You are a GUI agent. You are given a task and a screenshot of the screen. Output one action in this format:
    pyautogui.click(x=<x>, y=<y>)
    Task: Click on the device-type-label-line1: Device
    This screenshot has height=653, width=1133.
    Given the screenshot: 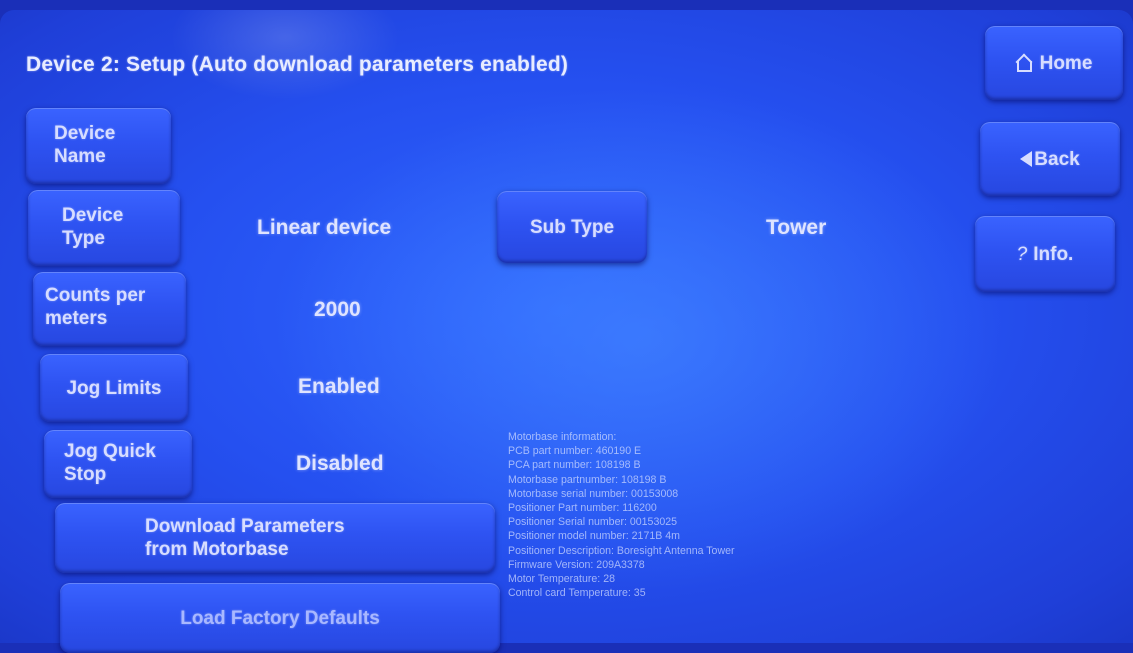 What is the action you would take?
    pyautogui.click(x=93, y=215)
    